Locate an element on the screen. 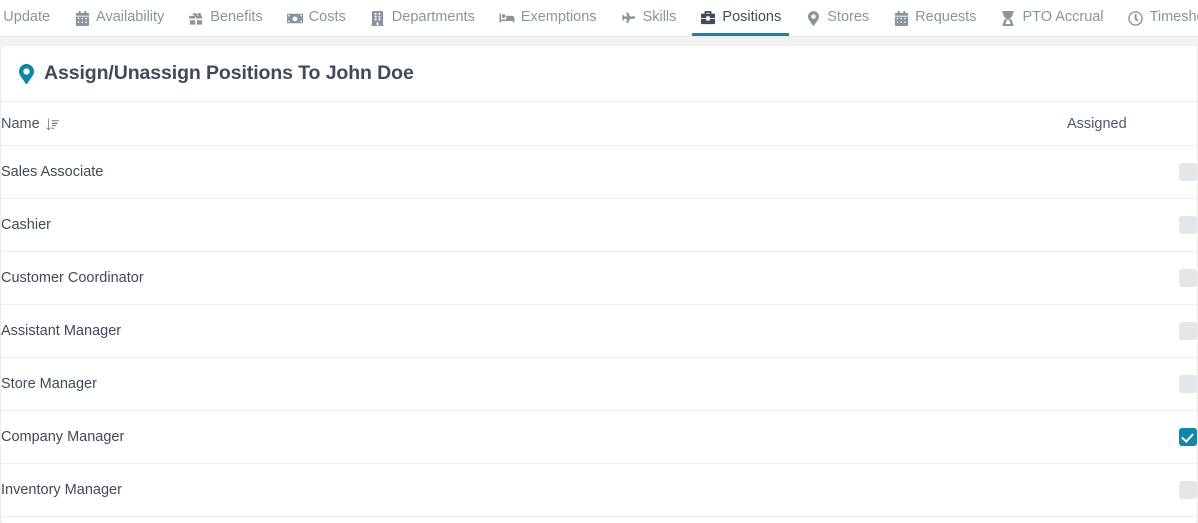 This screenshot has width=1198, height=523. nav-tab-label: Costs is located at coordinates (327, 17).